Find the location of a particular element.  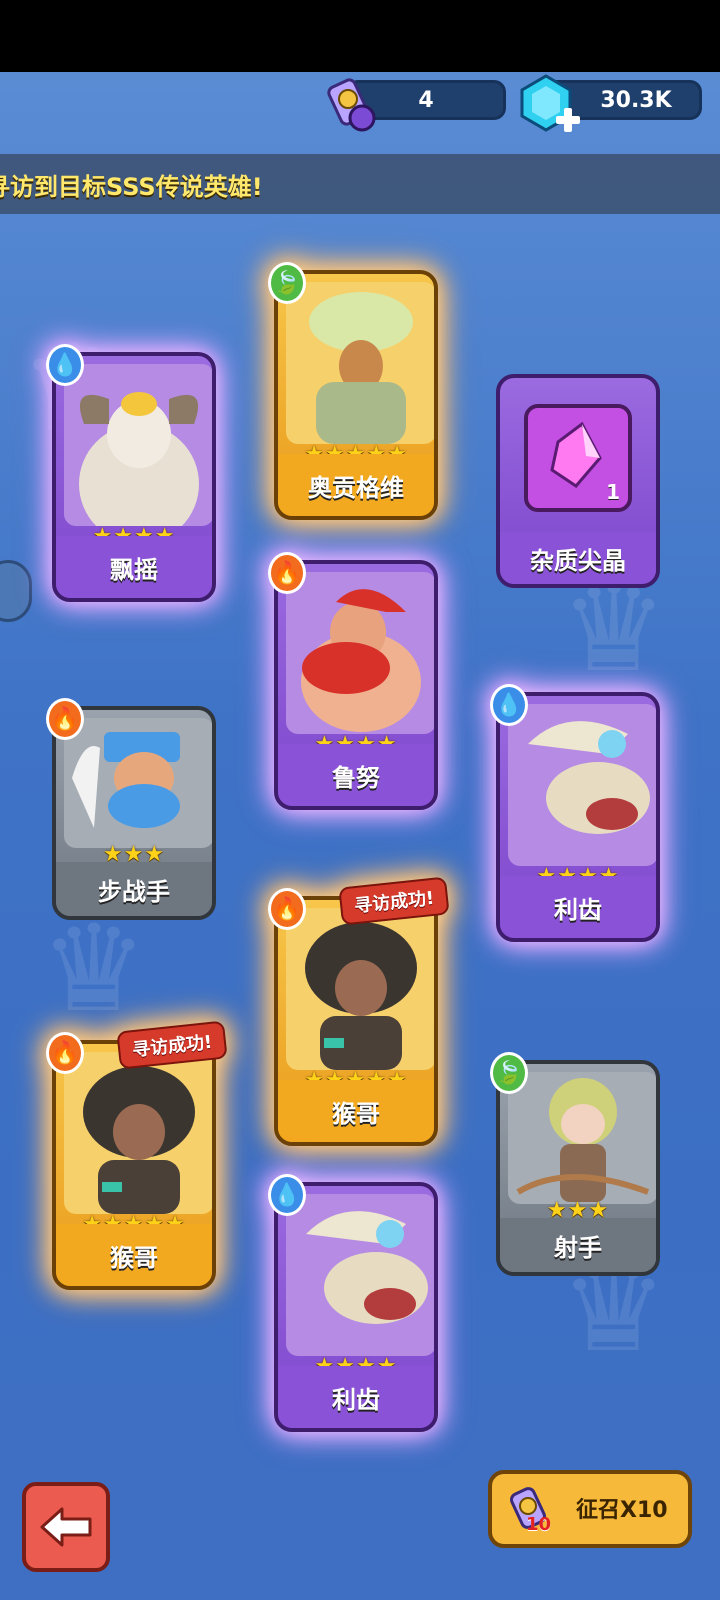

gem-count: 30.3K is located at coordinates (636, 100).